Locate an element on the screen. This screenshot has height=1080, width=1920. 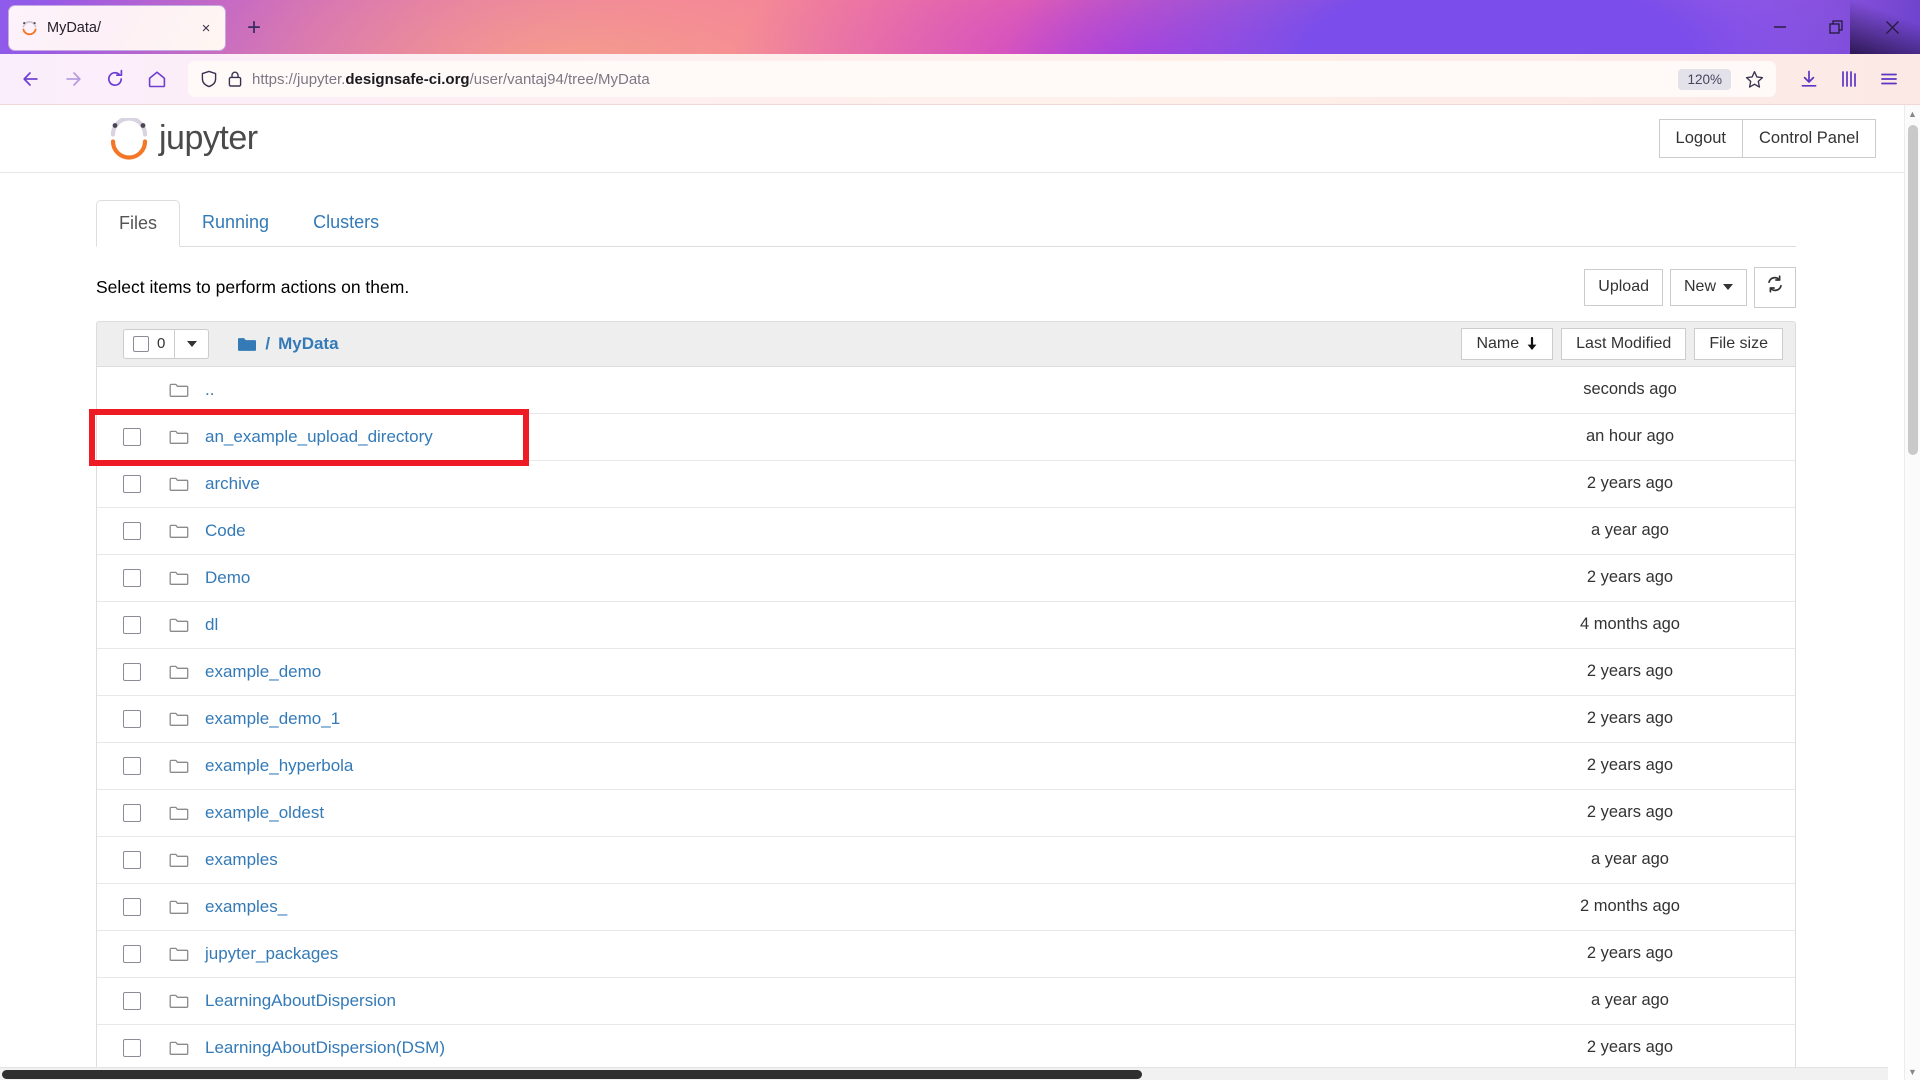
minimize-button is located at coordinates (1780, 27).